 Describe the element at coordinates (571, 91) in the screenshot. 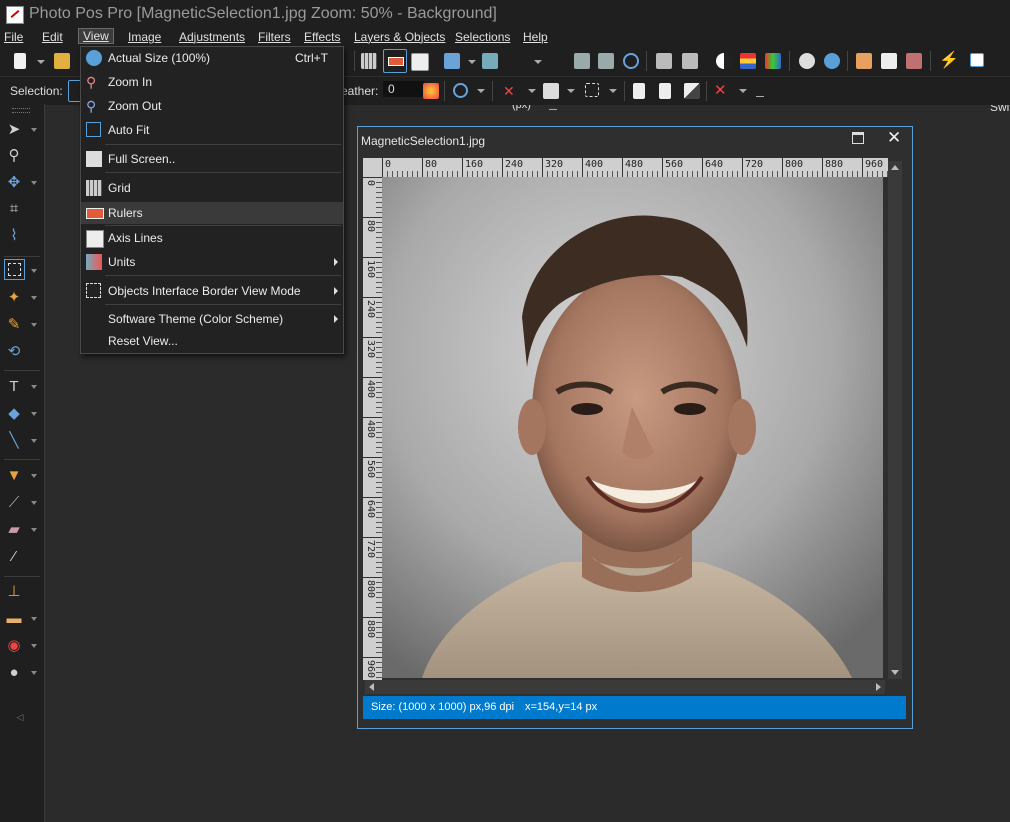

I see `copy-dropdown-icon` at that location.